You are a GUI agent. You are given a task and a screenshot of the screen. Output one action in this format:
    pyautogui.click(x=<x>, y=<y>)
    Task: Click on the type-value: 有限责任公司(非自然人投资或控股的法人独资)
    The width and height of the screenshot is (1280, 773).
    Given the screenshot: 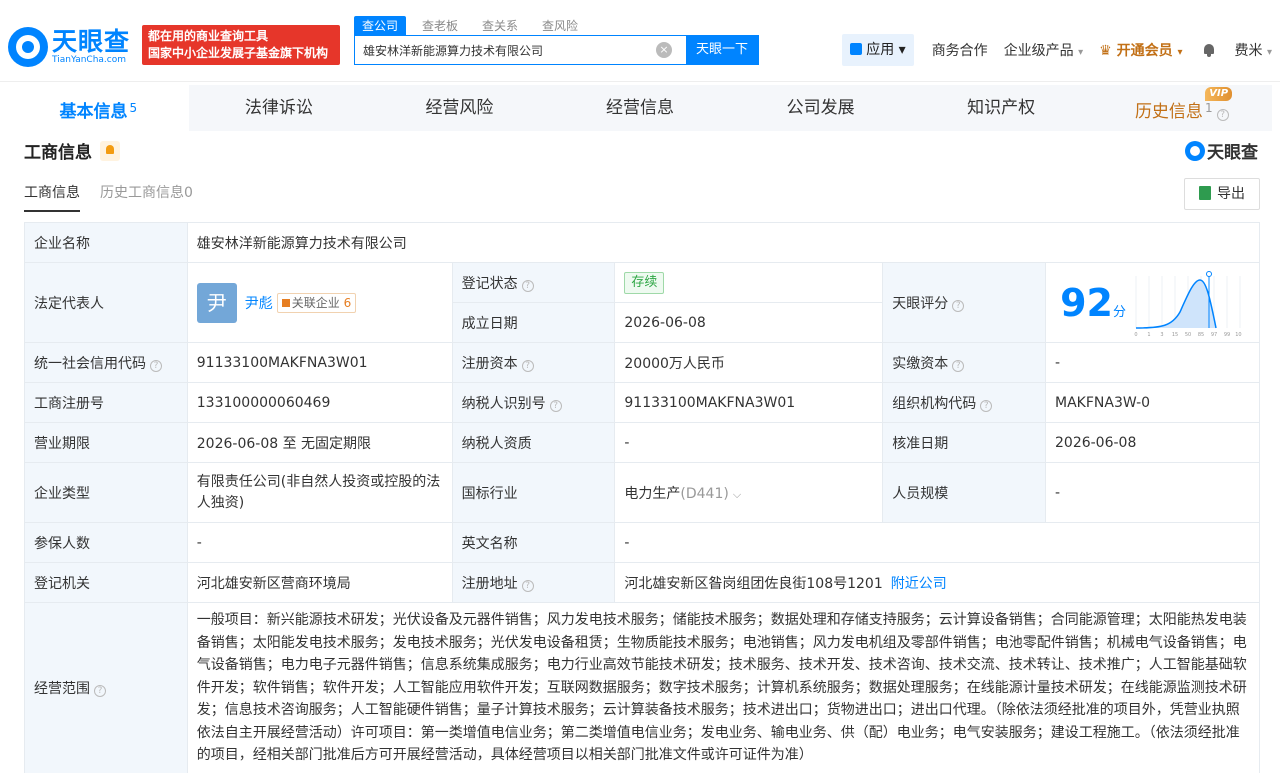 What is the action you would take?
    pyautogui.click(x=319, y=492)
    